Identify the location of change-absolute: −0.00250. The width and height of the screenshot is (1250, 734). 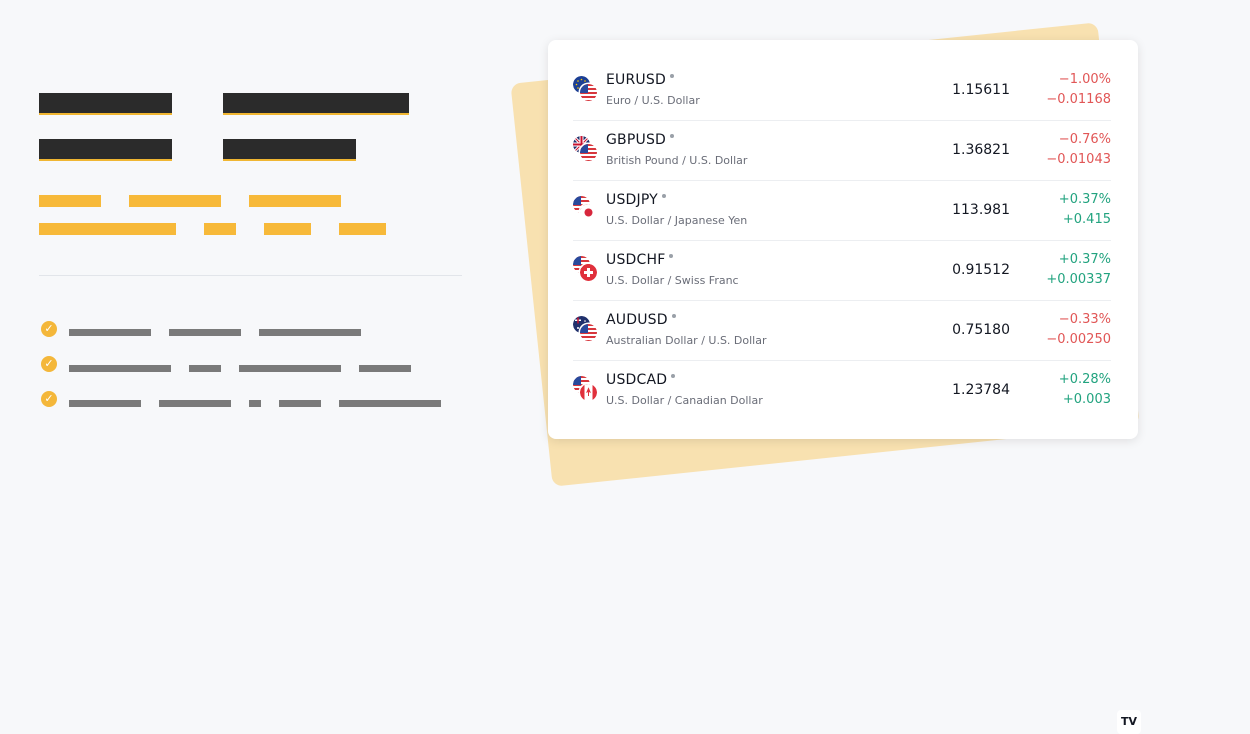
(1078, 339).